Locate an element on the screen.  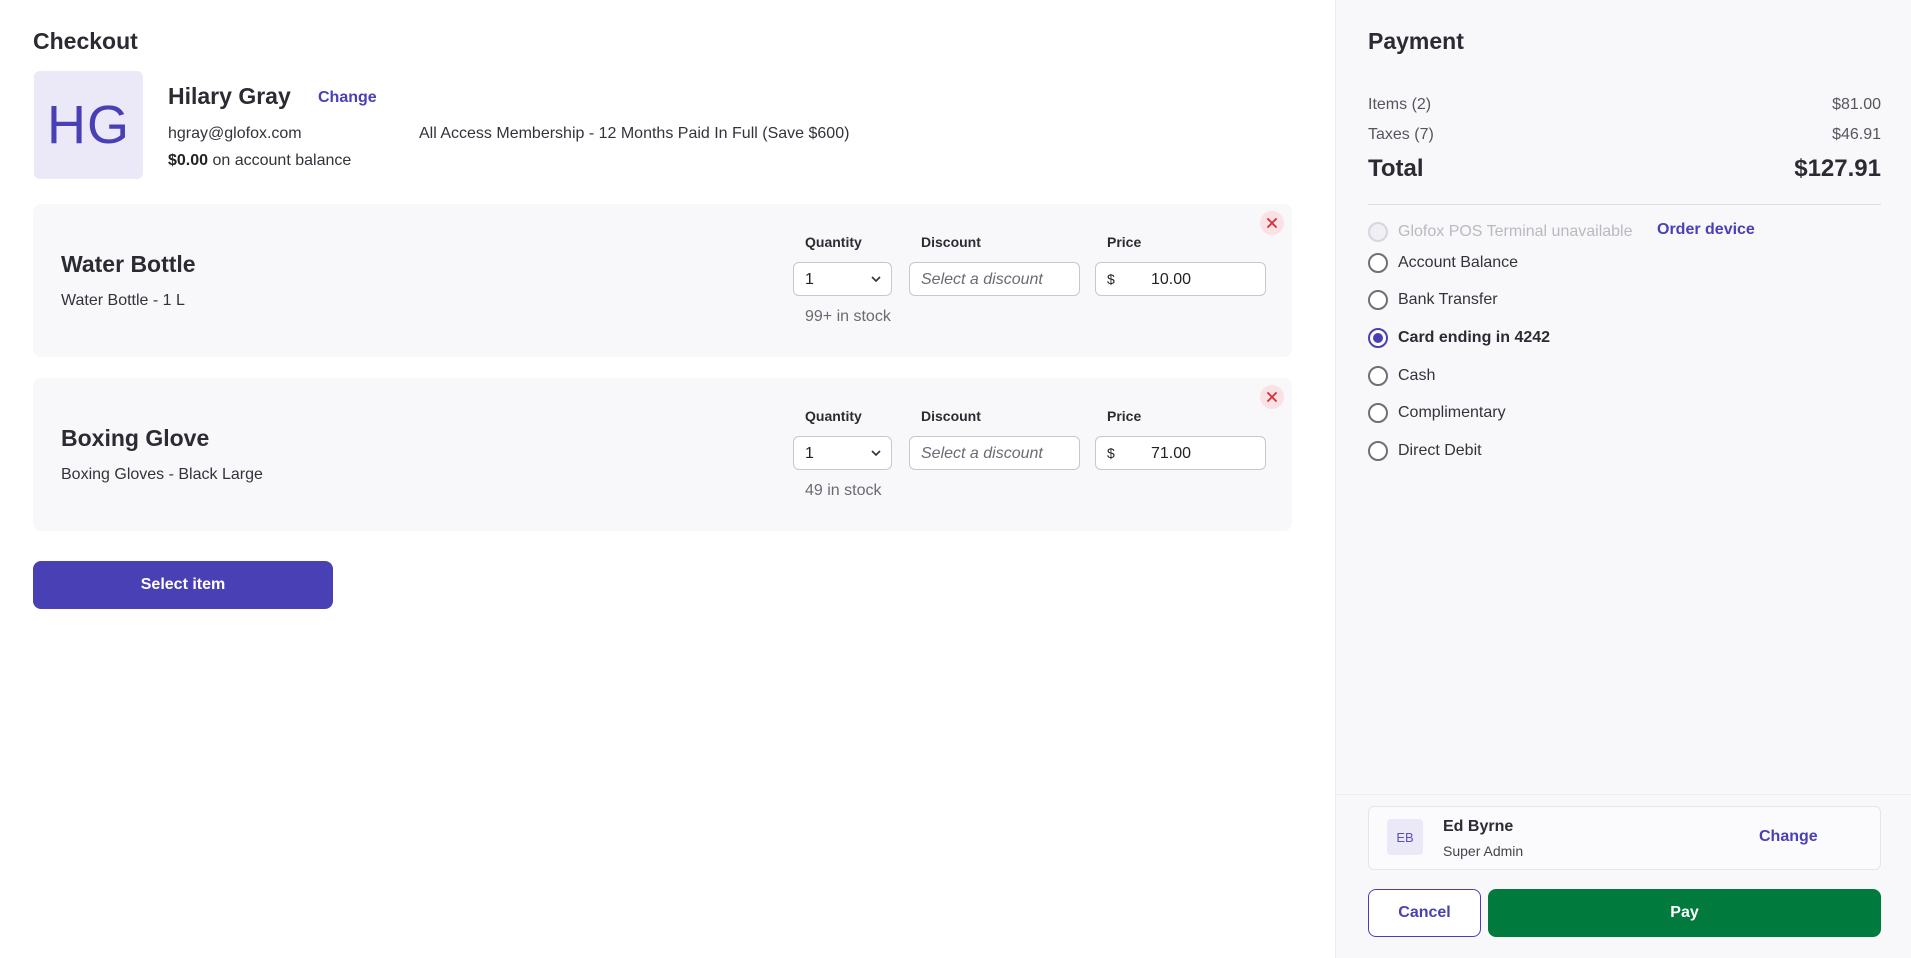
radio-complimentary is located at coordinates (1378, 413).